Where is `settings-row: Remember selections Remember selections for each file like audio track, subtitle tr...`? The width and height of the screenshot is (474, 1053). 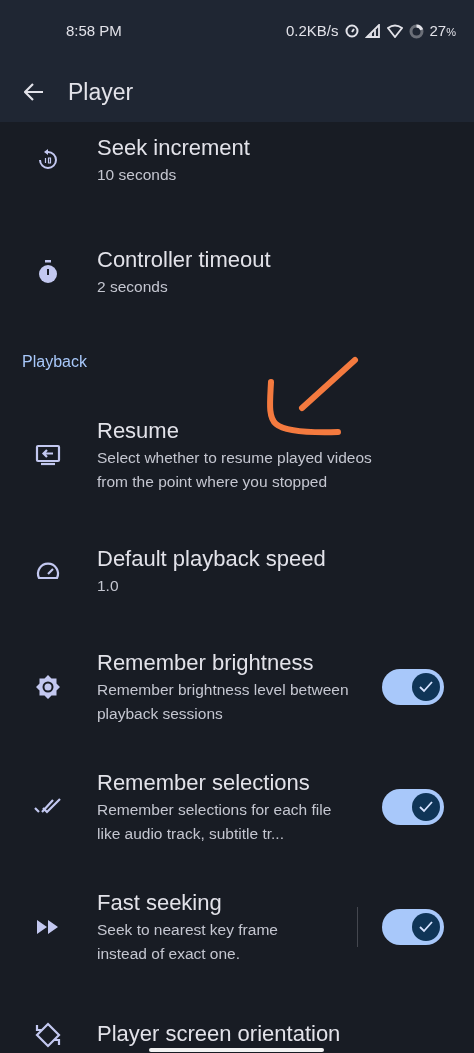
settings-row: Remember selections Remember selections for each file like audio track, subtitle tr... is located at coordinates (237, 807).